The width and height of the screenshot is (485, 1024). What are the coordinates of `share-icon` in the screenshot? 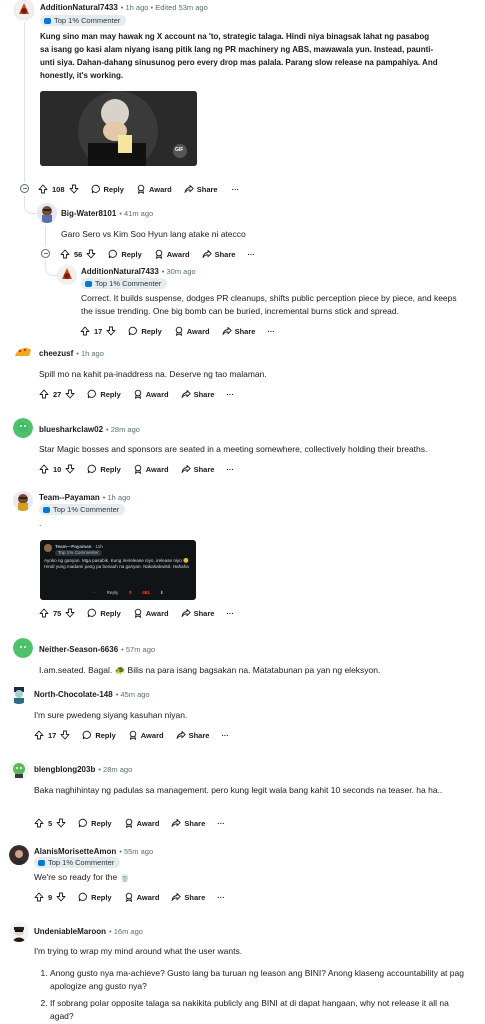 It's located at (207, 254).